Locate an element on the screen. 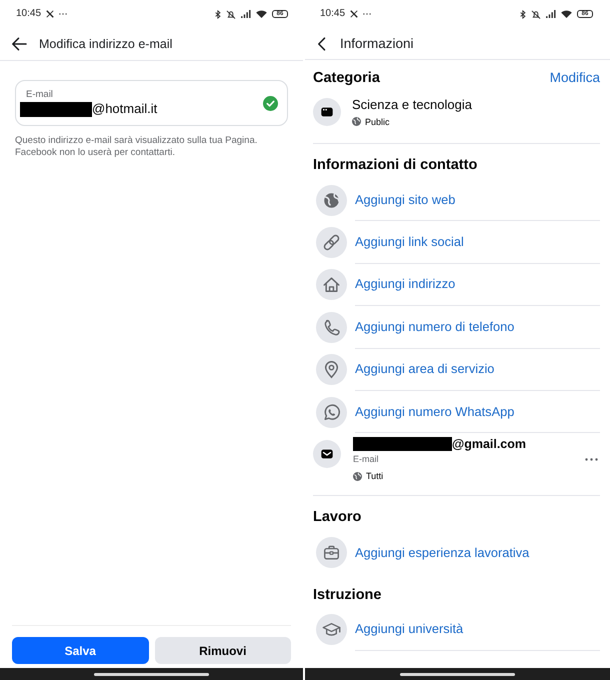  envelope-icon is located at coordinates (327, 454).